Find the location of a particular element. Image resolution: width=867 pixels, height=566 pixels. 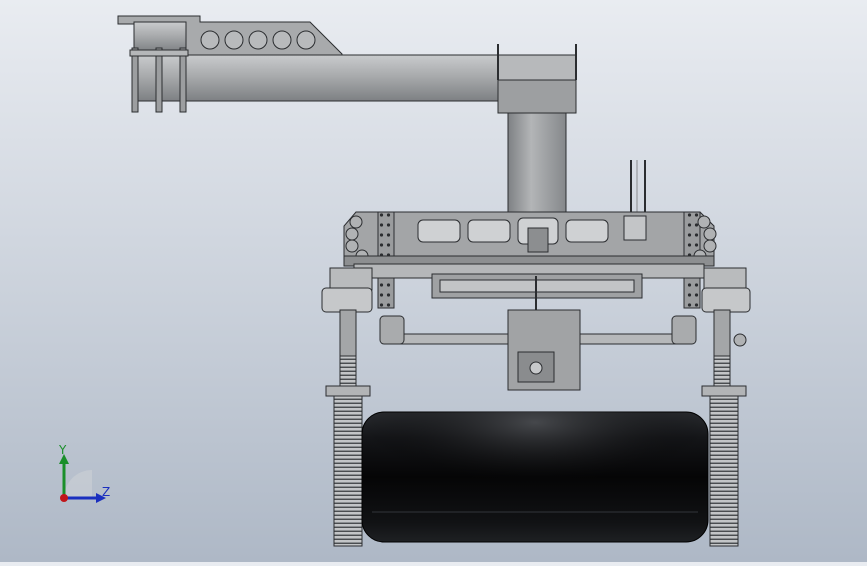

upper-arm is located at coordinates (347, 64).